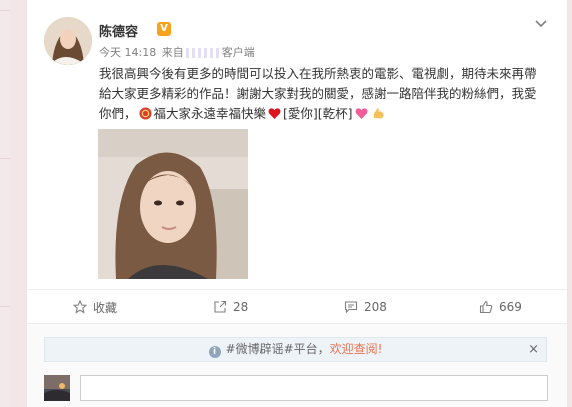 This screenshot has height=407, width=572. Describe the element at coordinates (118, 30) in the screenshot. I see `username: 陈德容` at that location.